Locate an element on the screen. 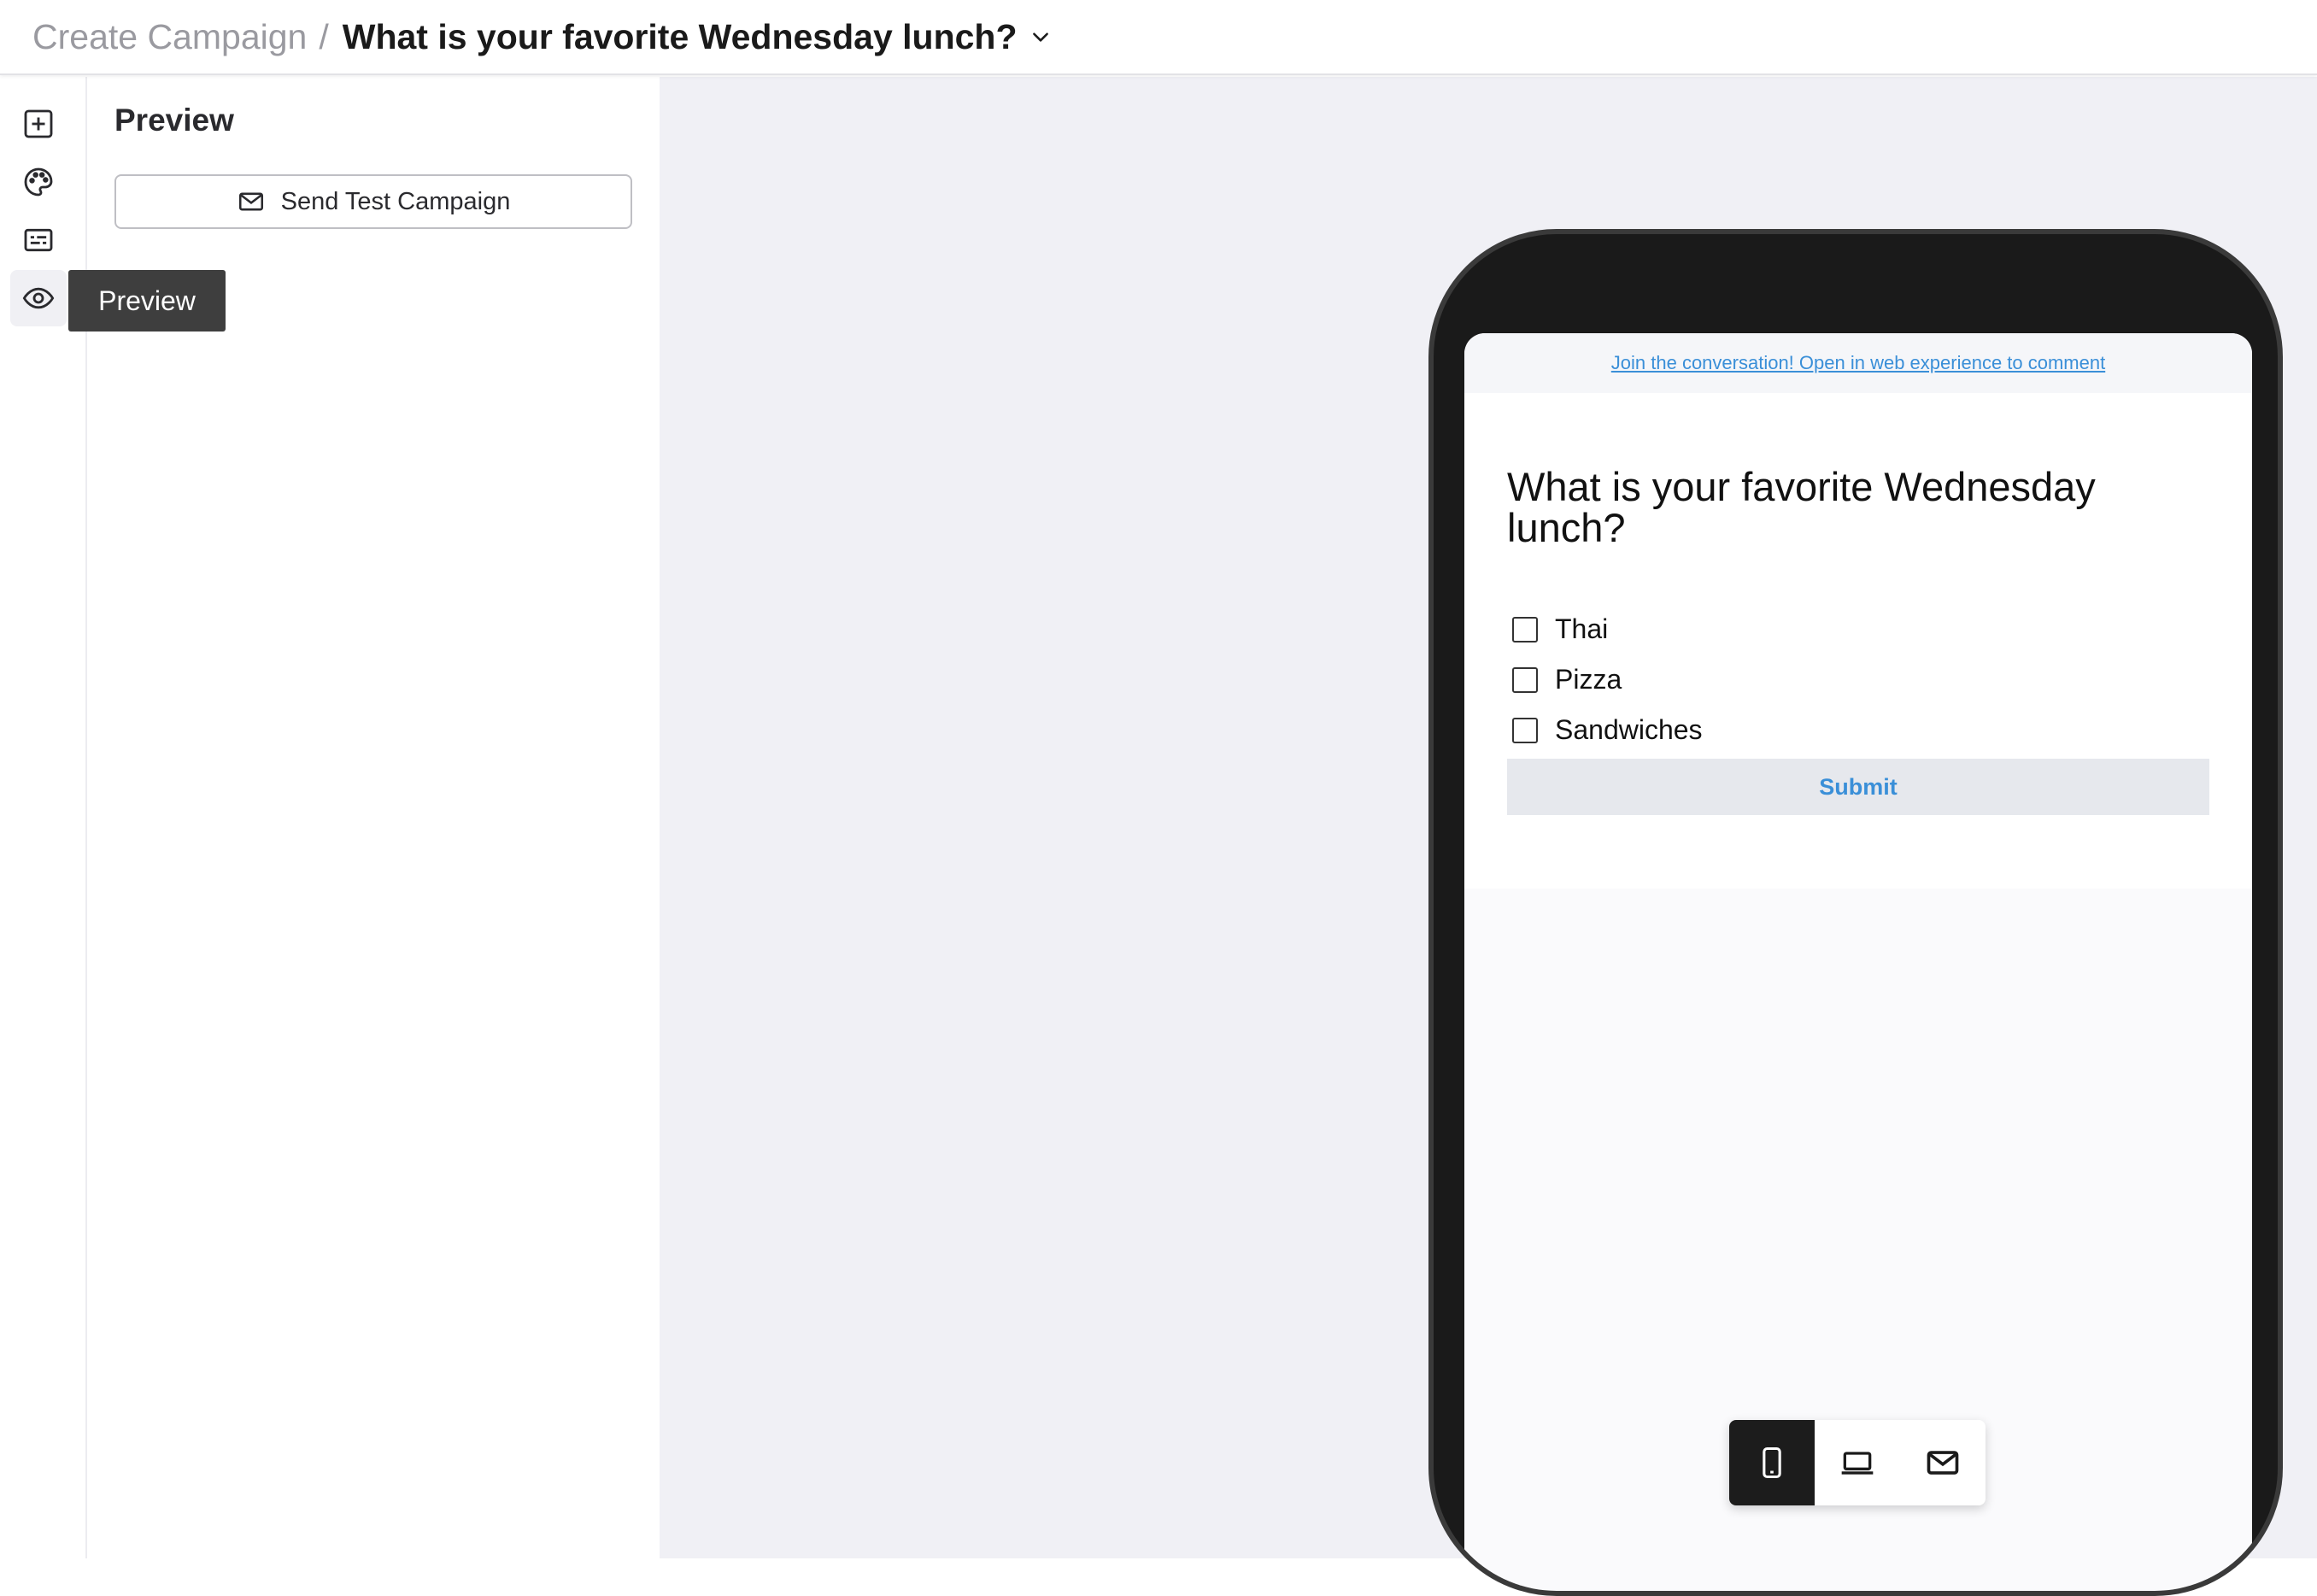  phone-icon is located at coordinates (1772, 1462).